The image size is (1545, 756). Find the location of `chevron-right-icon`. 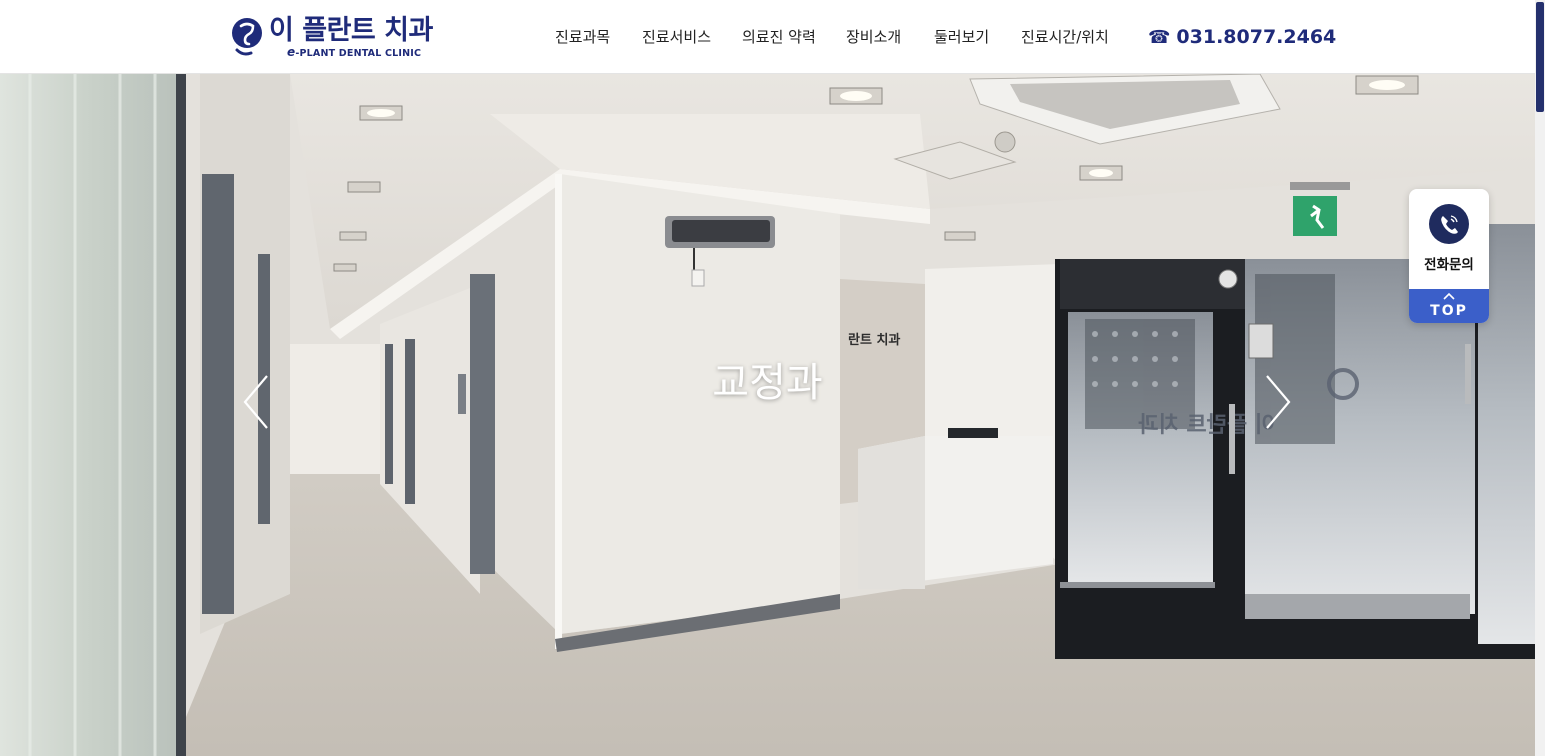

chevron-right-icon is located at coordinates (1278, 402).